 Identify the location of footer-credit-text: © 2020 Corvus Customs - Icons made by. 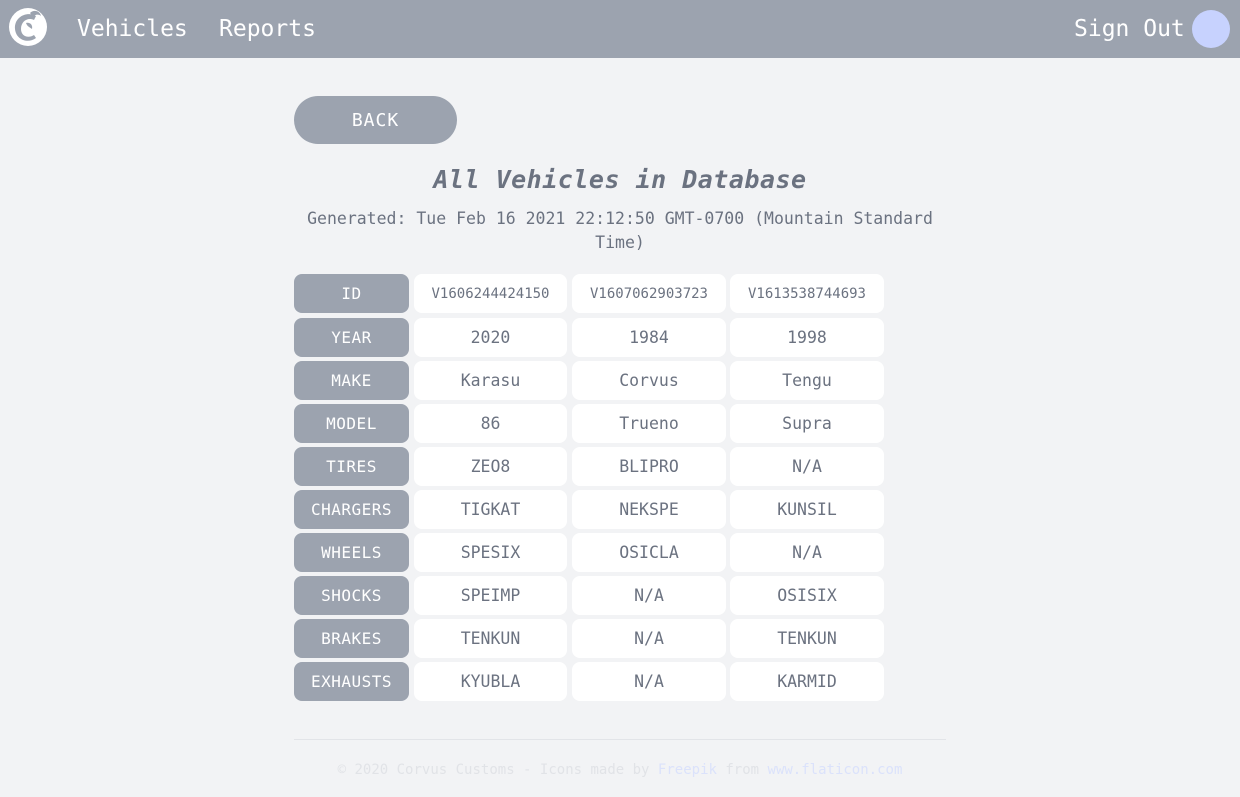
(497, 770).